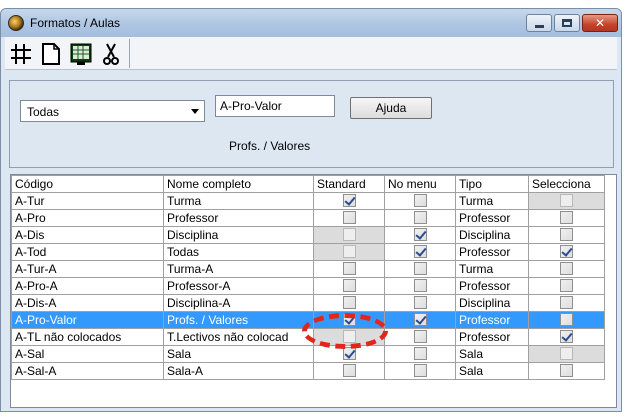 This screenshot has height=419, width=629. What do you see at coordinates (87, 201) in the screenshot?
I see `cell-codigo: A-Tur` at bounding box center [87, 201].